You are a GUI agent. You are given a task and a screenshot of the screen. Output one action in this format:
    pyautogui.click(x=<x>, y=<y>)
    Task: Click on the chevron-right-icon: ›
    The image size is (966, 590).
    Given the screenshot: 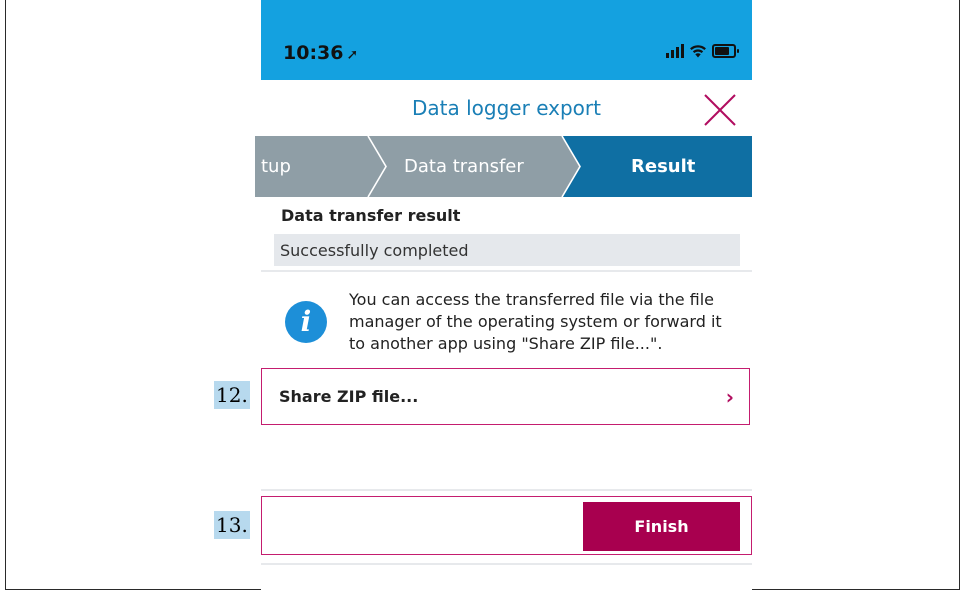 What is the action you would take?
    pyautogui.click(x=729, y=397)
    